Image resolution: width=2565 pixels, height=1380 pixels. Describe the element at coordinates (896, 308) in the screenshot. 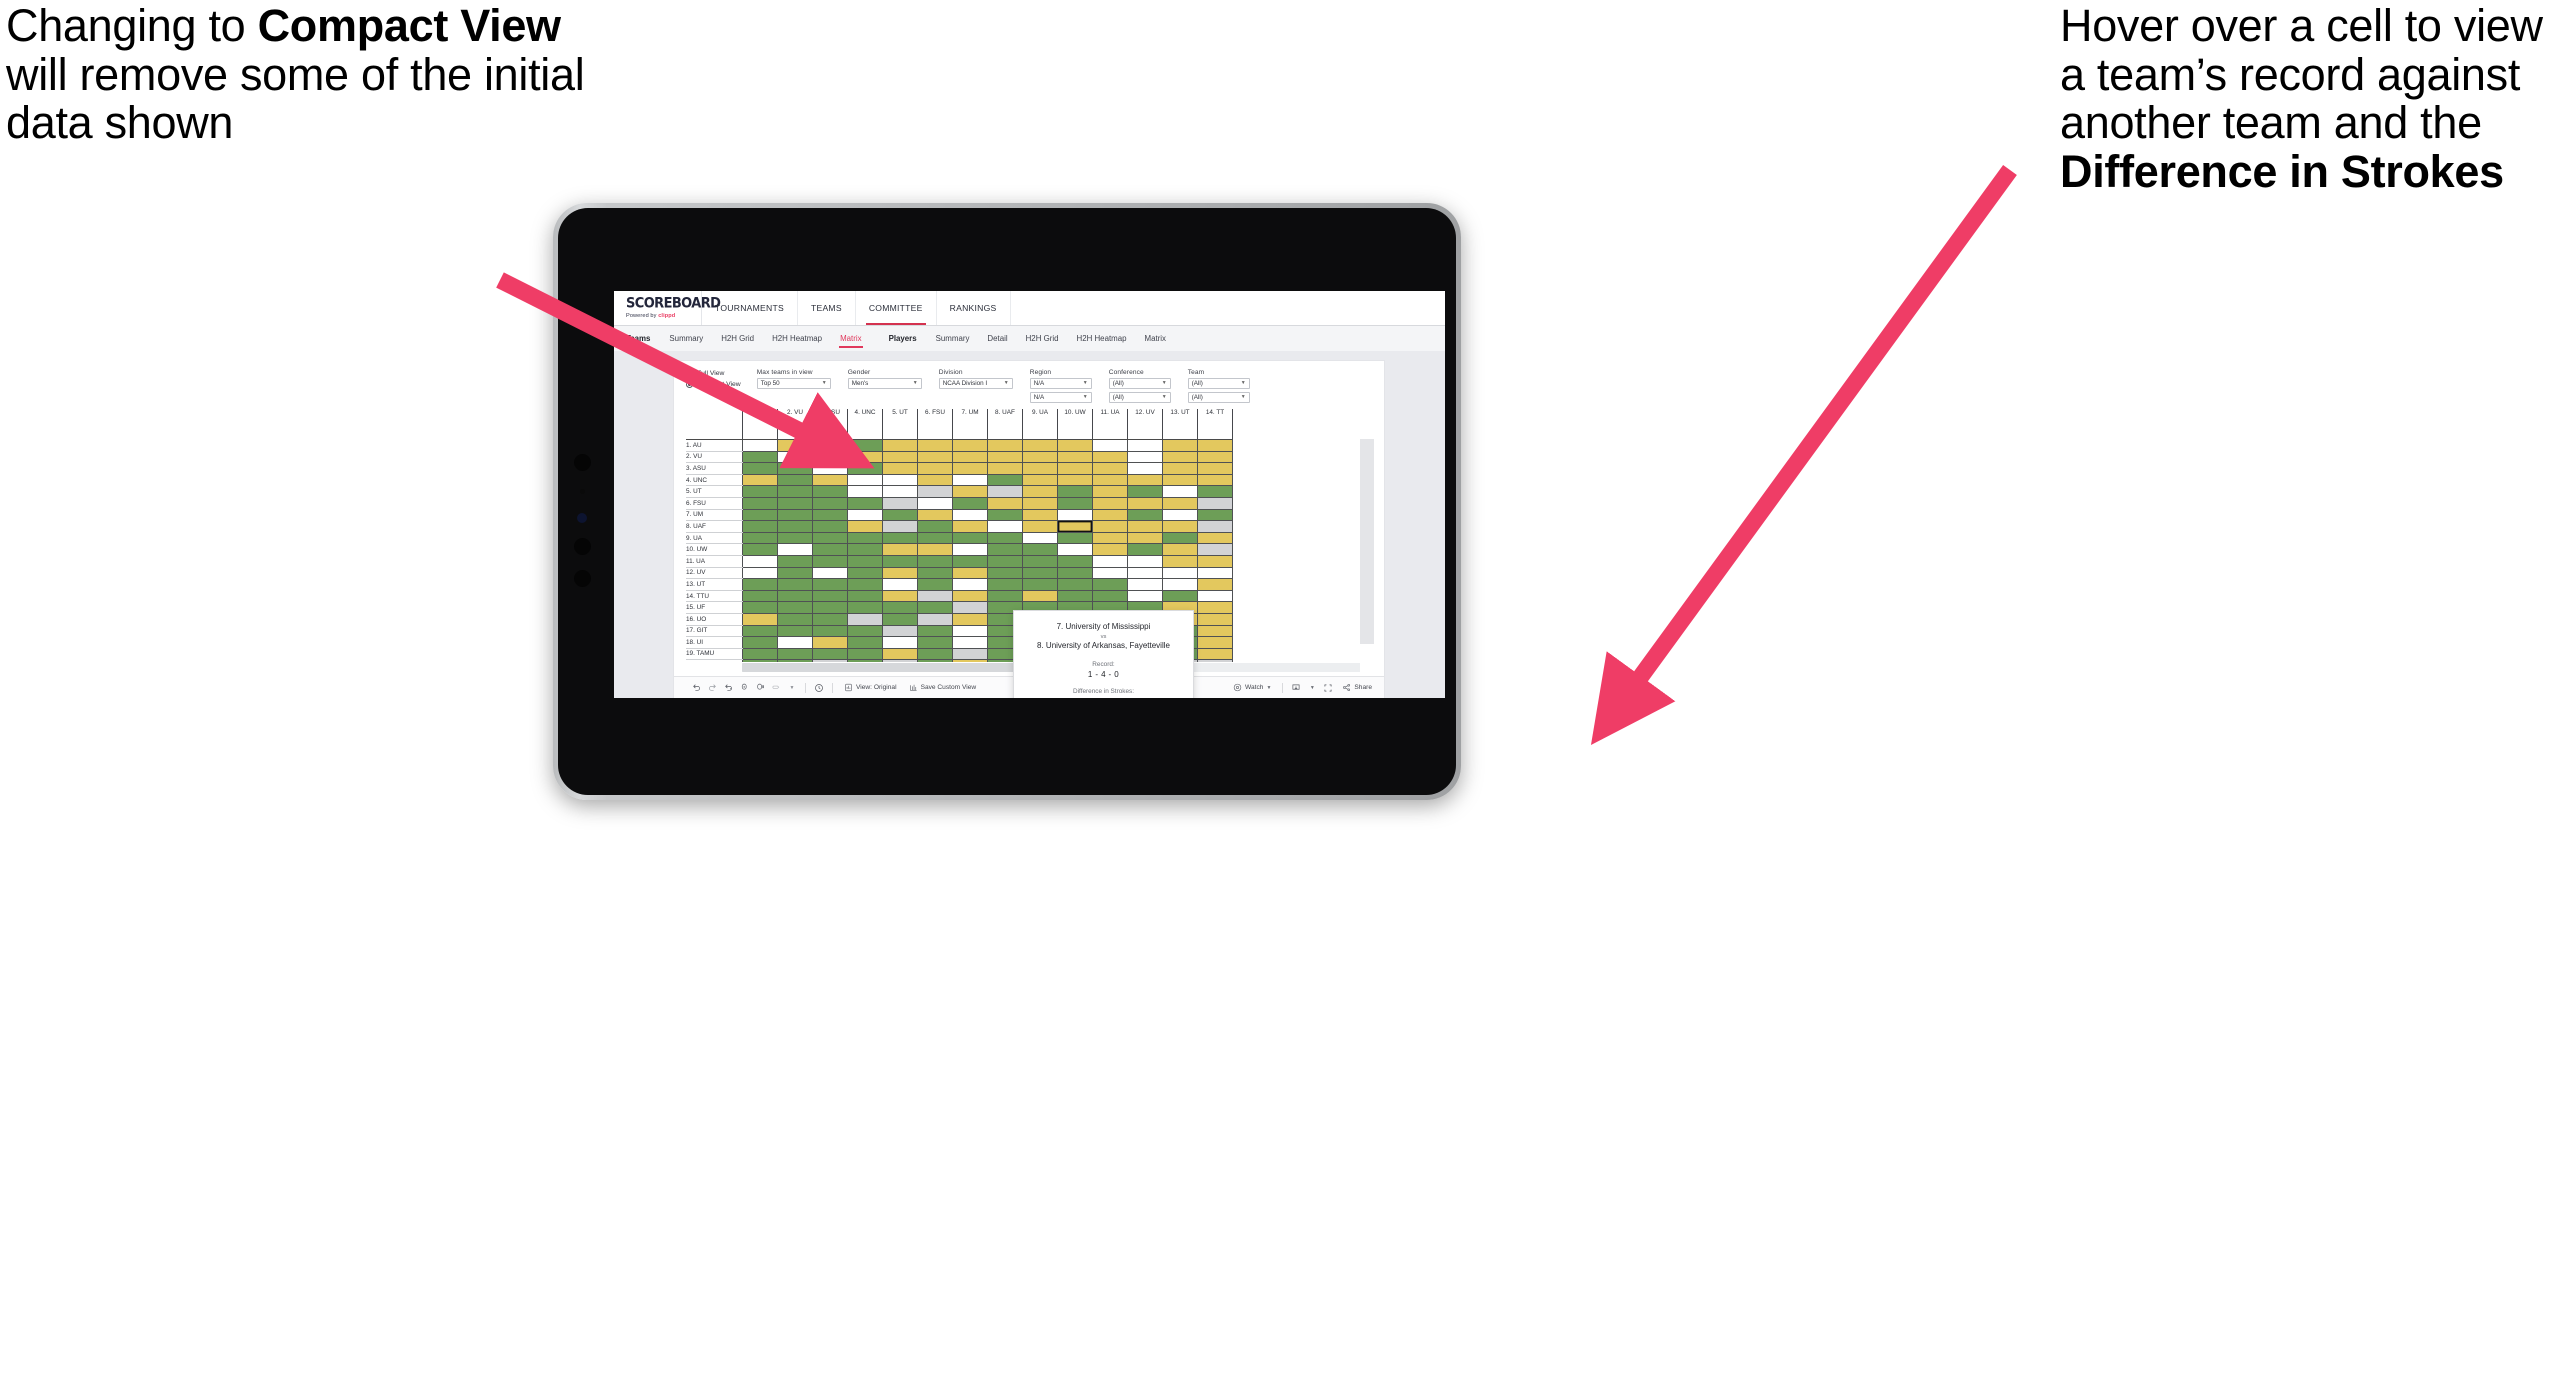

I see `nav-item-committee: COMMITTEE` at that location.